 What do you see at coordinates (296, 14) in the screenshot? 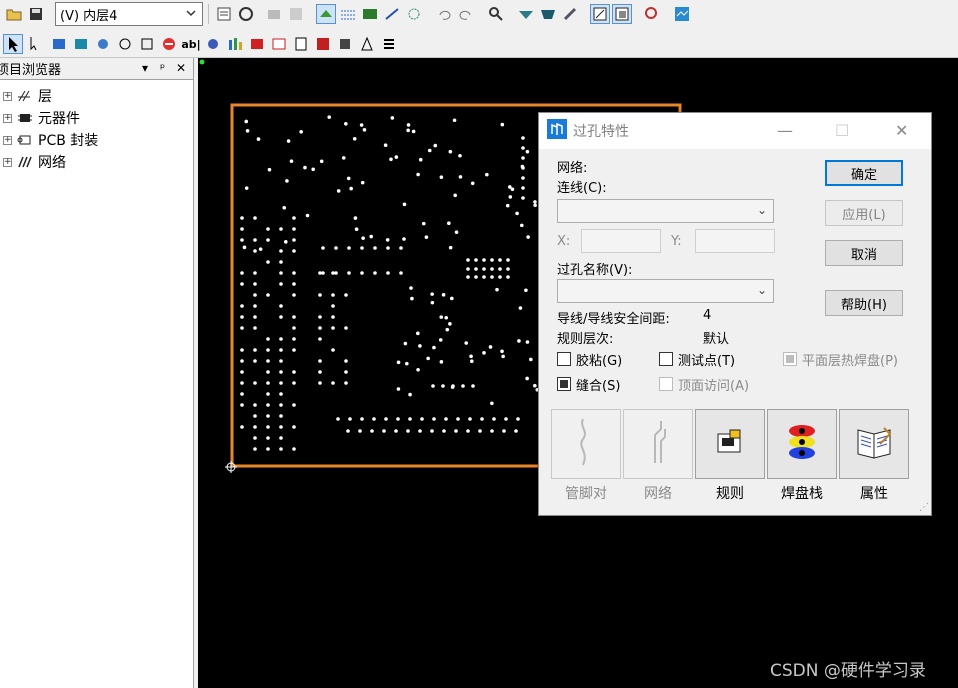
I see `gear-icon` at bounding box center [296, 14].